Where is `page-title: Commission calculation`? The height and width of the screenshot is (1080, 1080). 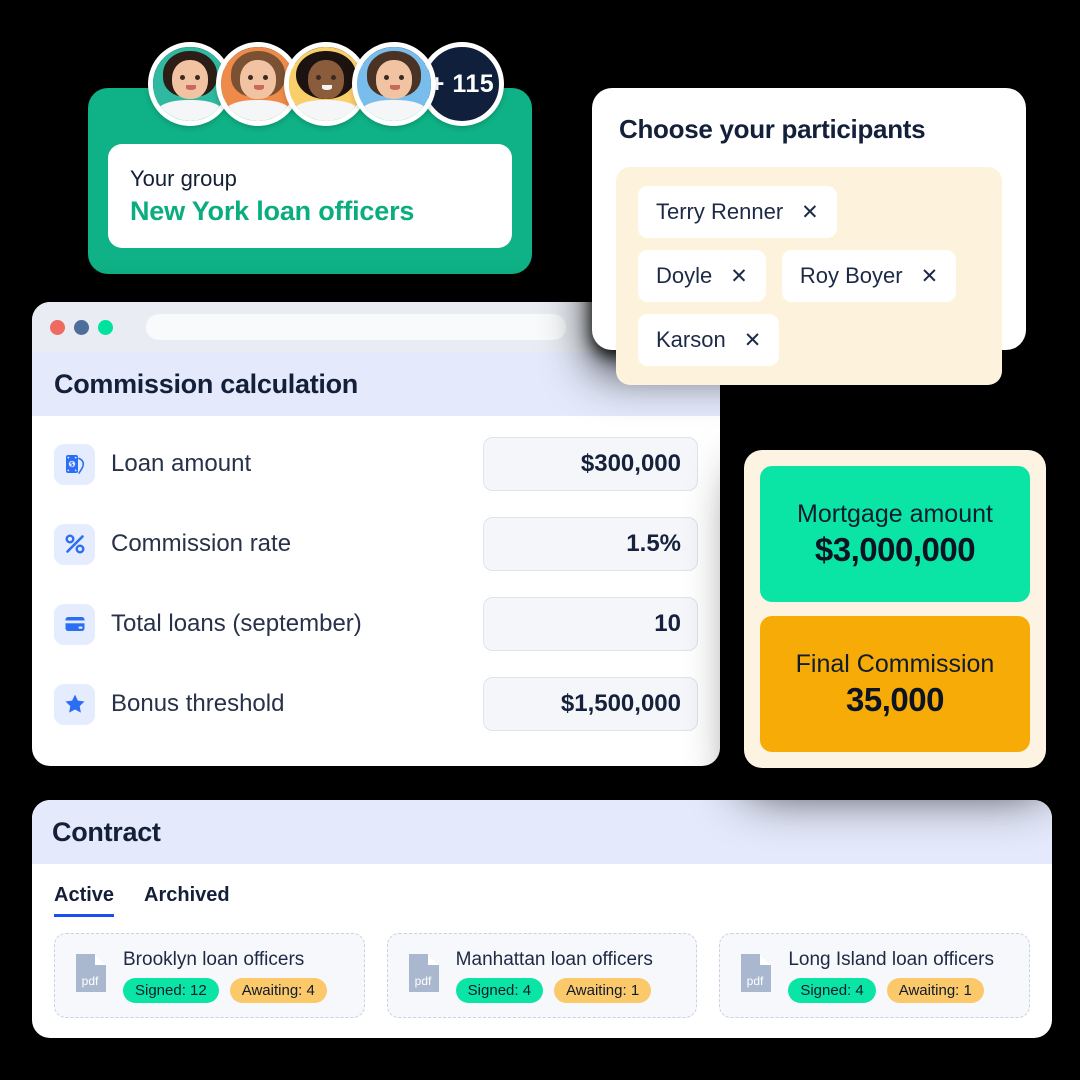 page-title: Commission calculation is located at coordinates (206, 383).